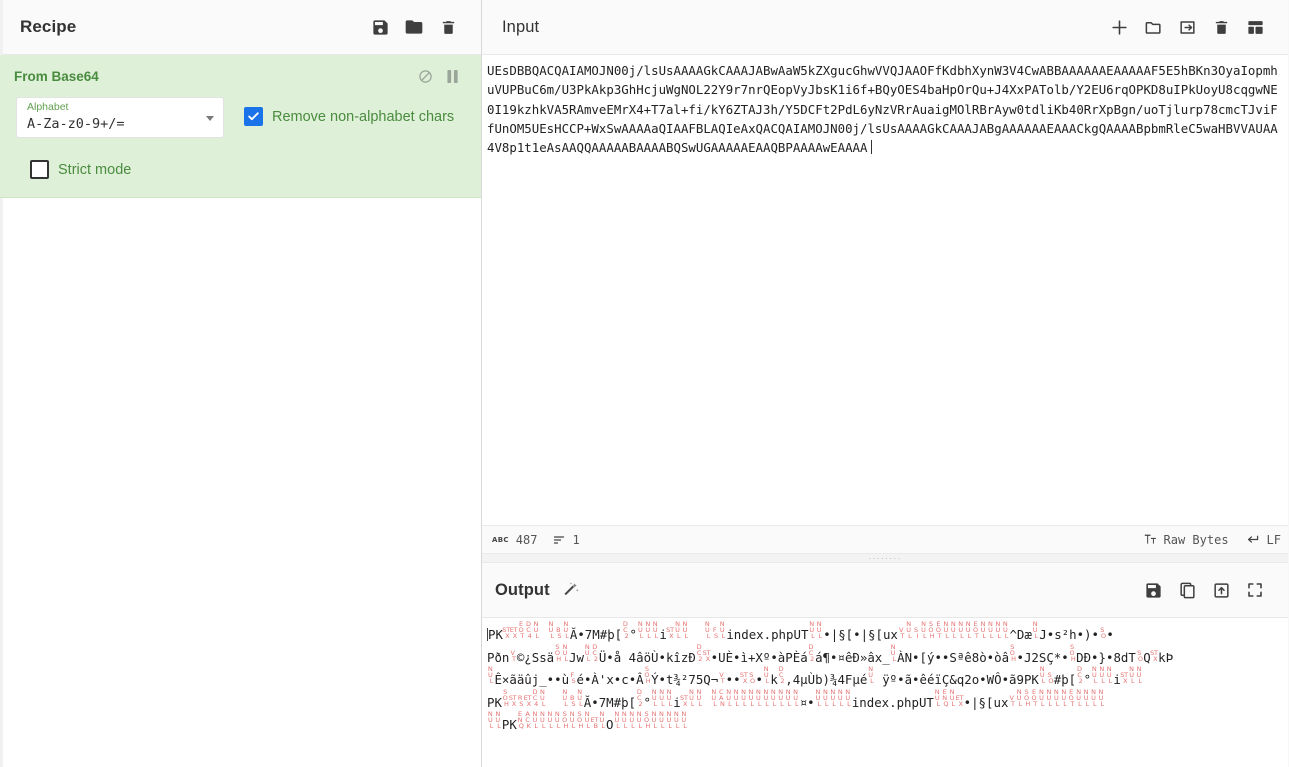 This screenshot has height=767, width=1289. I want to click on input-line-ending-value: LF, so click(1273, 539).